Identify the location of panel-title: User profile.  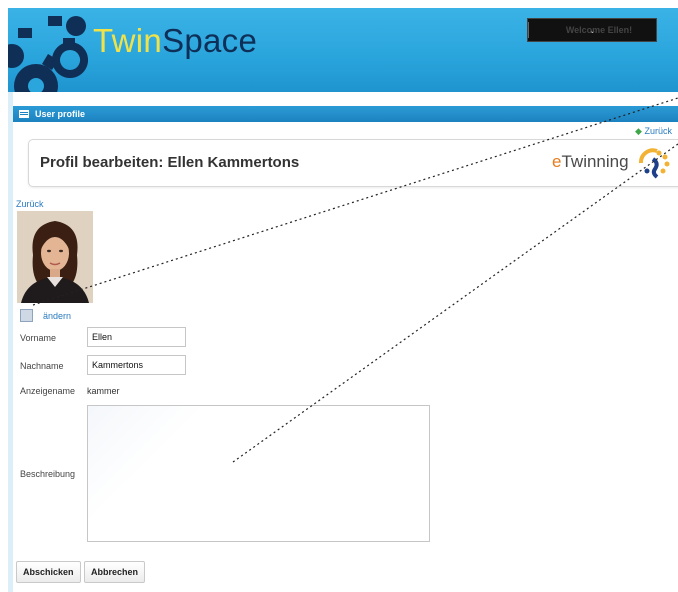
(60, 114).